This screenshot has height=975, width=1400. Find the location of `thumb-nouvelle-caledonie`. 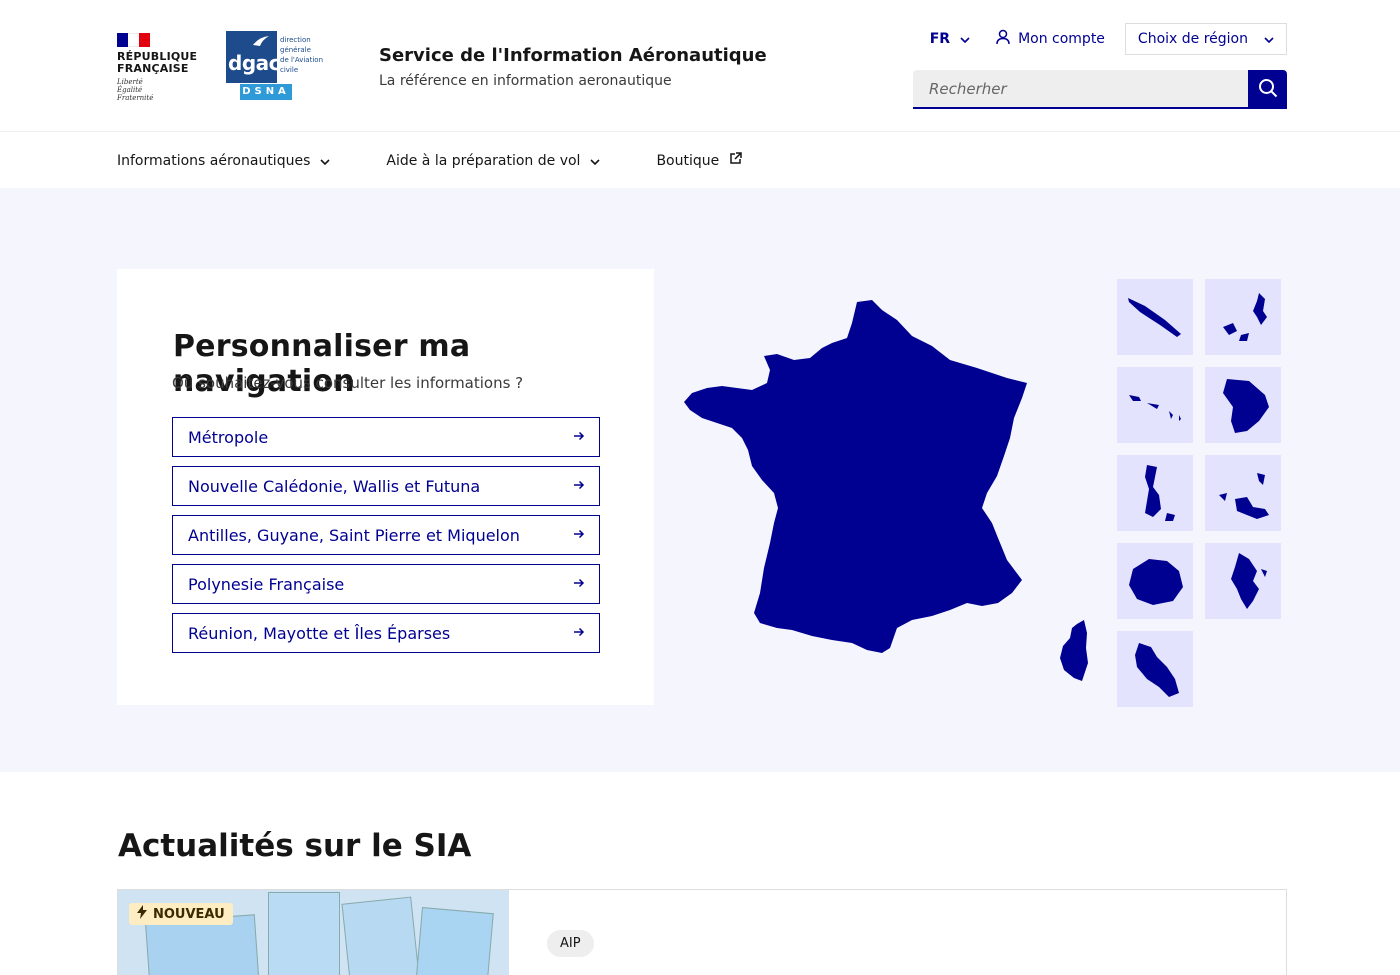

thumb-nouvelle-caledonie is located at coordinates (1155, 317).